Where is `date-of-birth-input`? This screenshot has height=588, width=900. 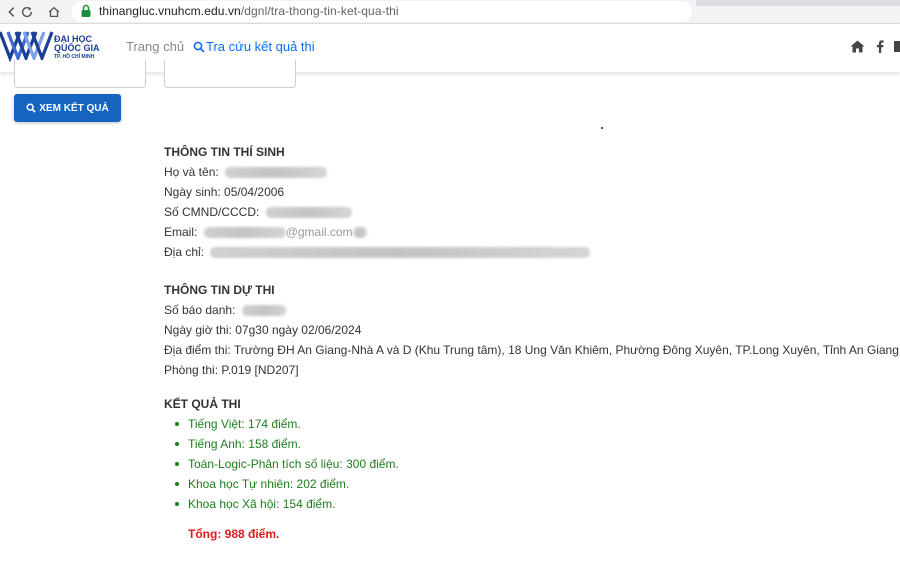 date-of-birth-input is located at coordinates (80, 74).